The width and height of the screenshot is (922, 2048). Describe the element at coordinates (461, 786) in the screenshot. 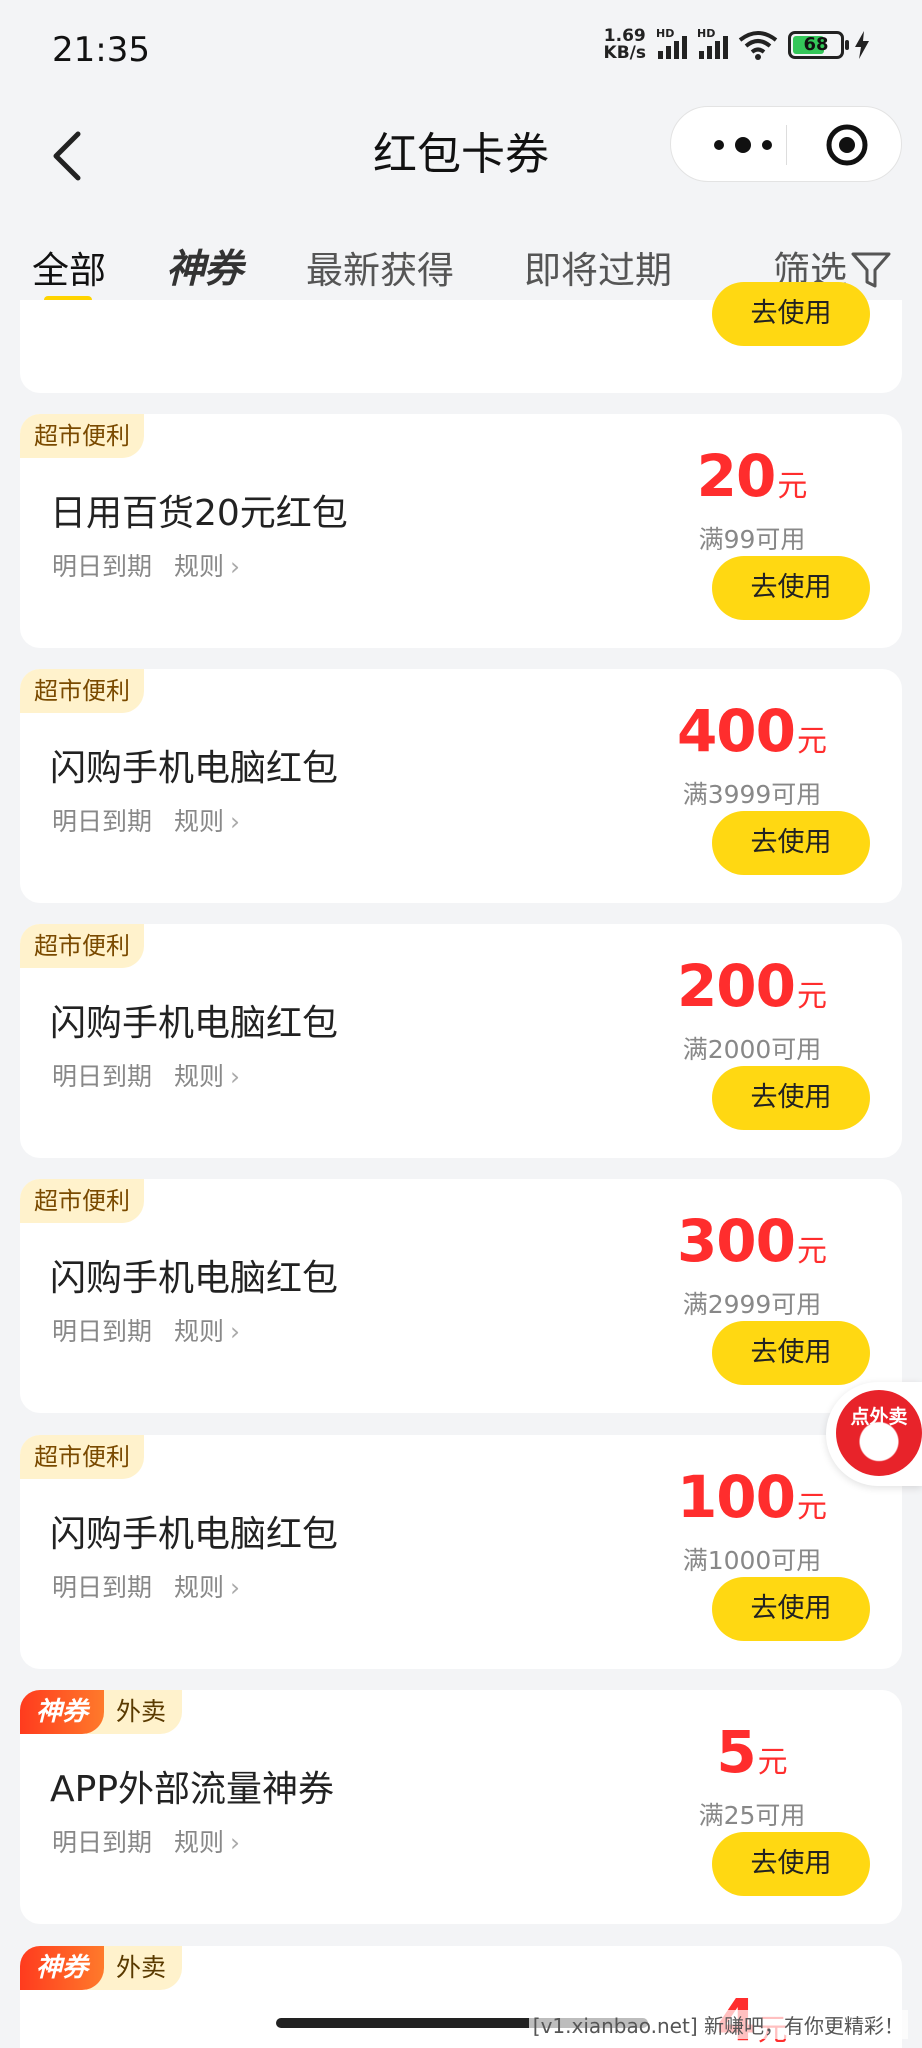

I see `coupon-card: 超市便利 闪购手机电脑红包 明日到期 规则 › 400元 满3999可用 去使用` at that location.